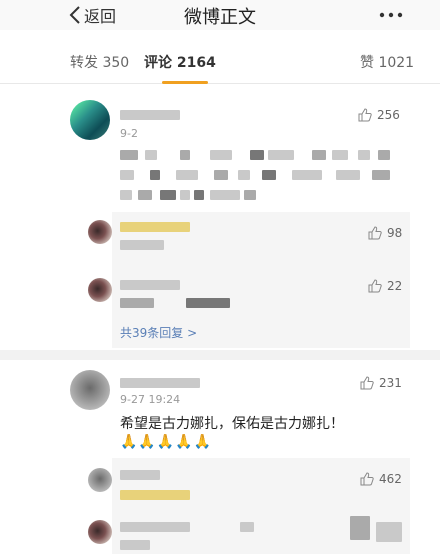  What do you see at coordinates (387, 62) in the screenshot?
I see `tab-likes: 赞 1021` at bounding box center [387, 62].